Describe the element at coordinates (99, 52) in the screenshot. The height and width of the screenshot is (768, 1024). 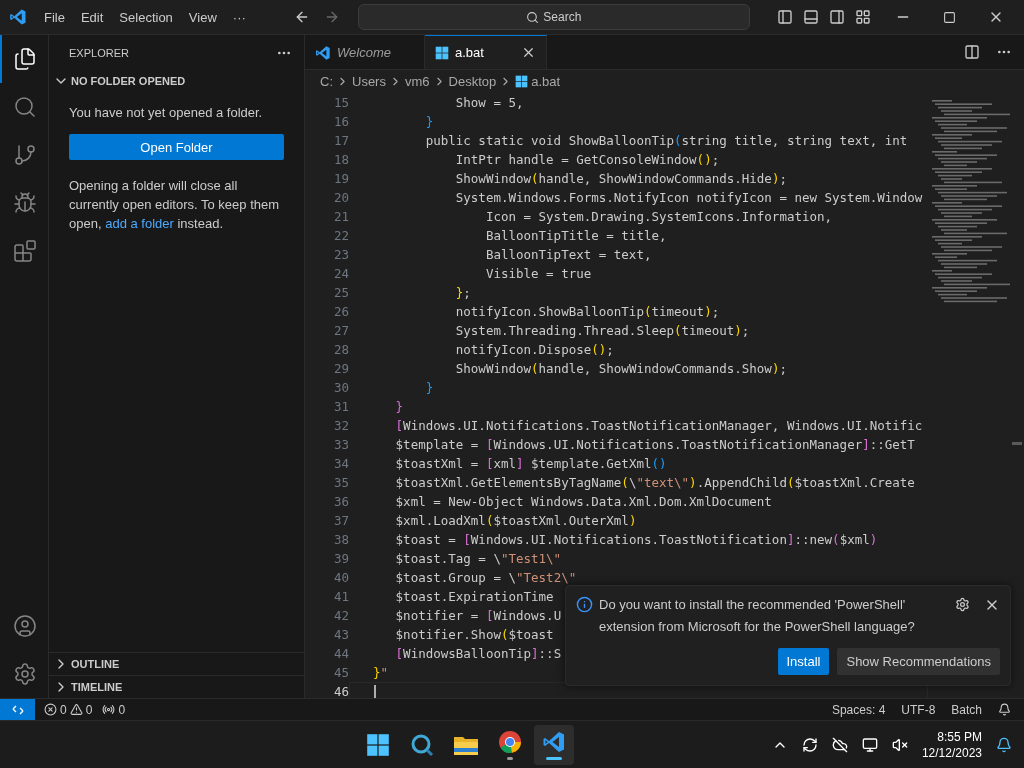
I see `sidebar-title: EXPLORER` at that location.